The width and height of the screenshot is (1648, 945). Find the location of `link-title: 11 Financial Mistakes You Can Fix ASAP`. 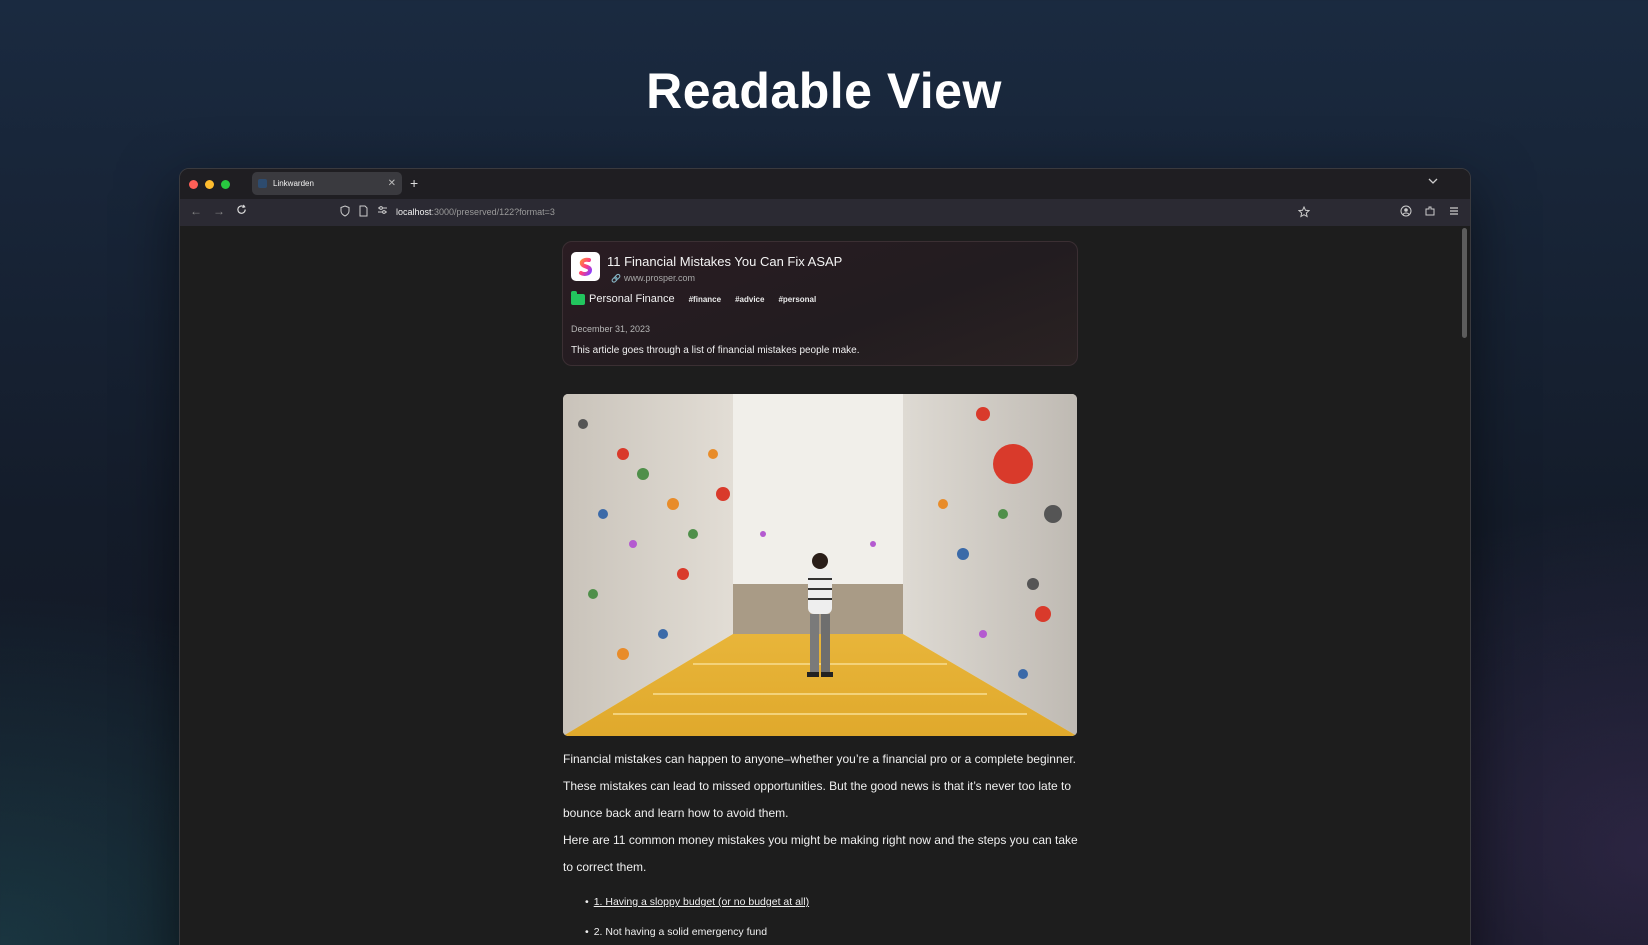

link-title: 11 Financial Mistakes You Can Fix ASAP is located at coordinates (724, 261).